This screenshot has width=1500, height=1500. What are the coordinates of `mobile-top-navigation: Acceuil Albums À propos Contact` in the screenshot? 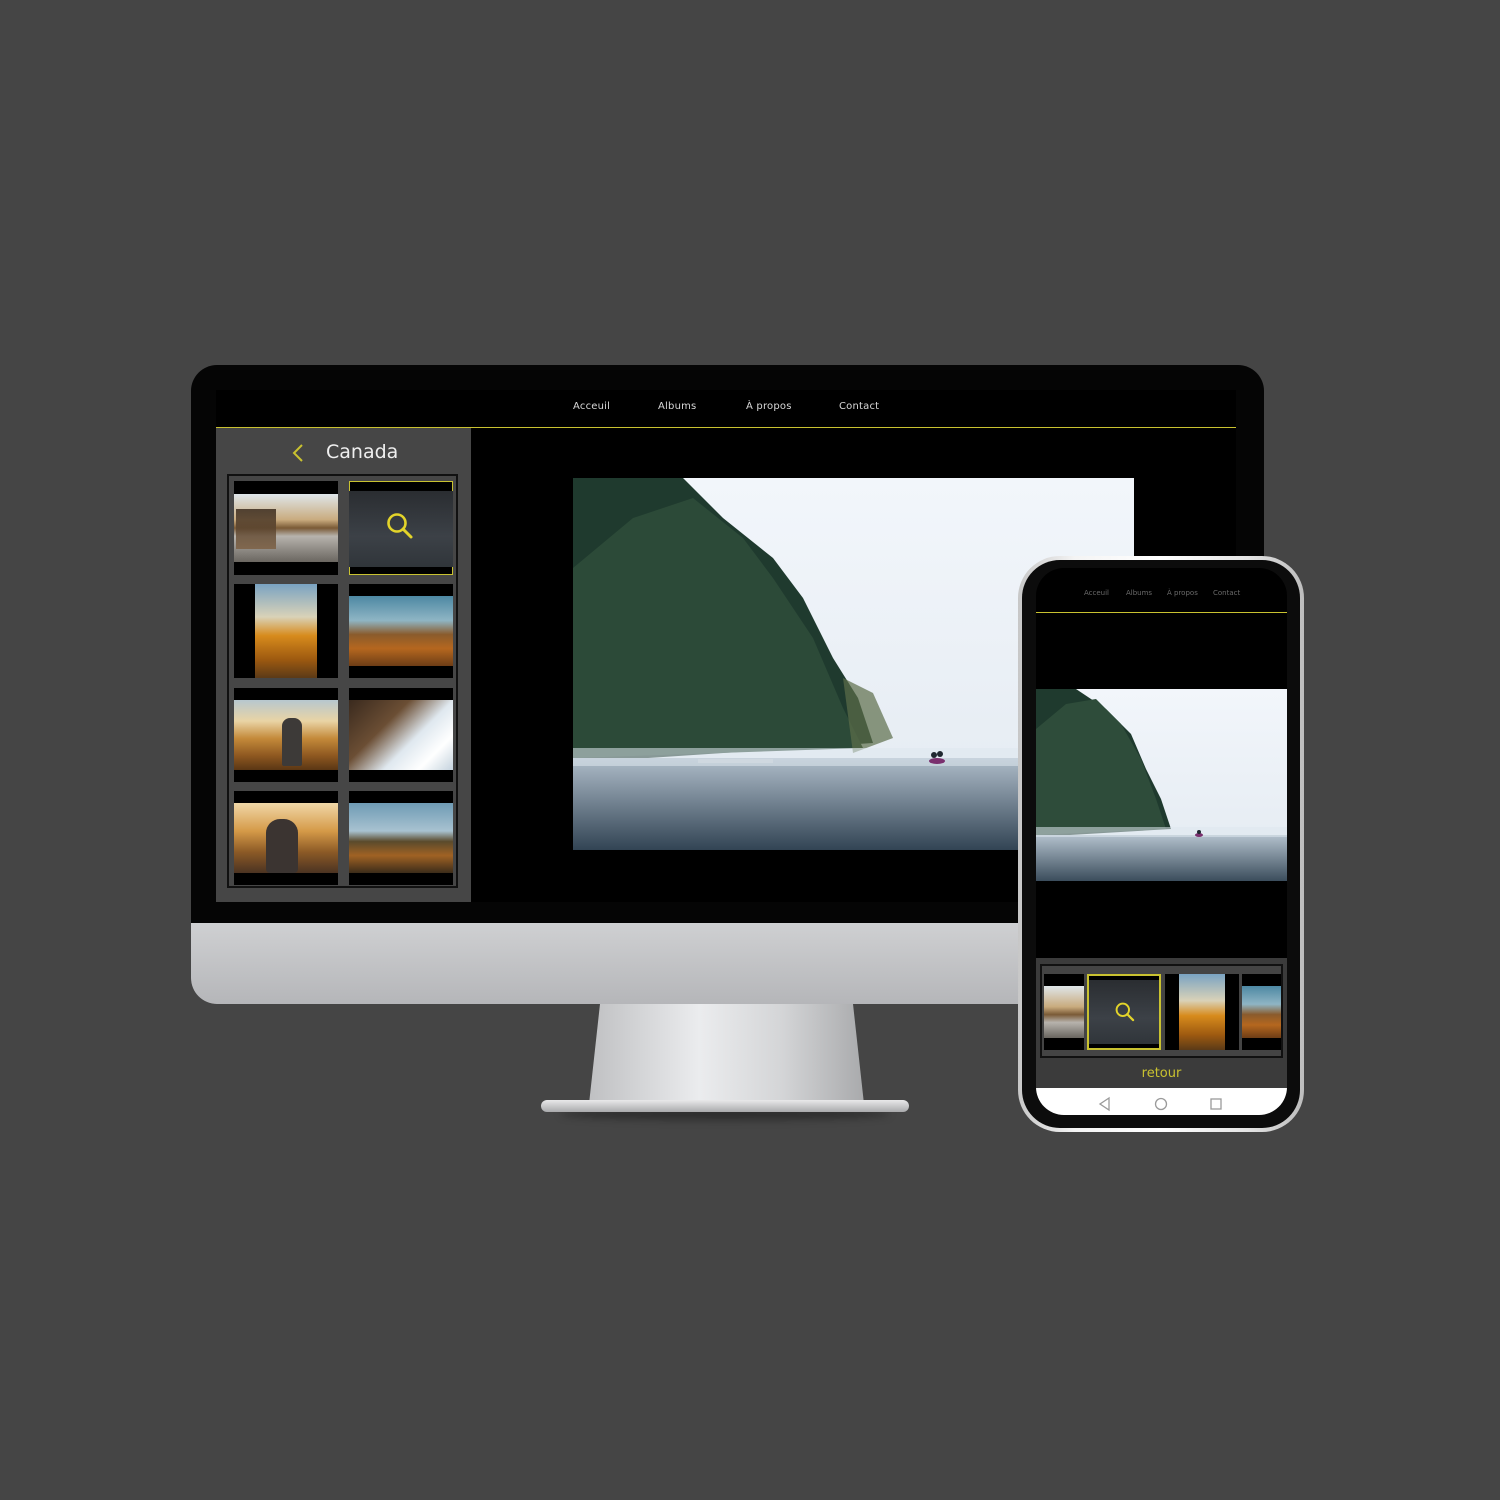 It's located at (1161, 590).